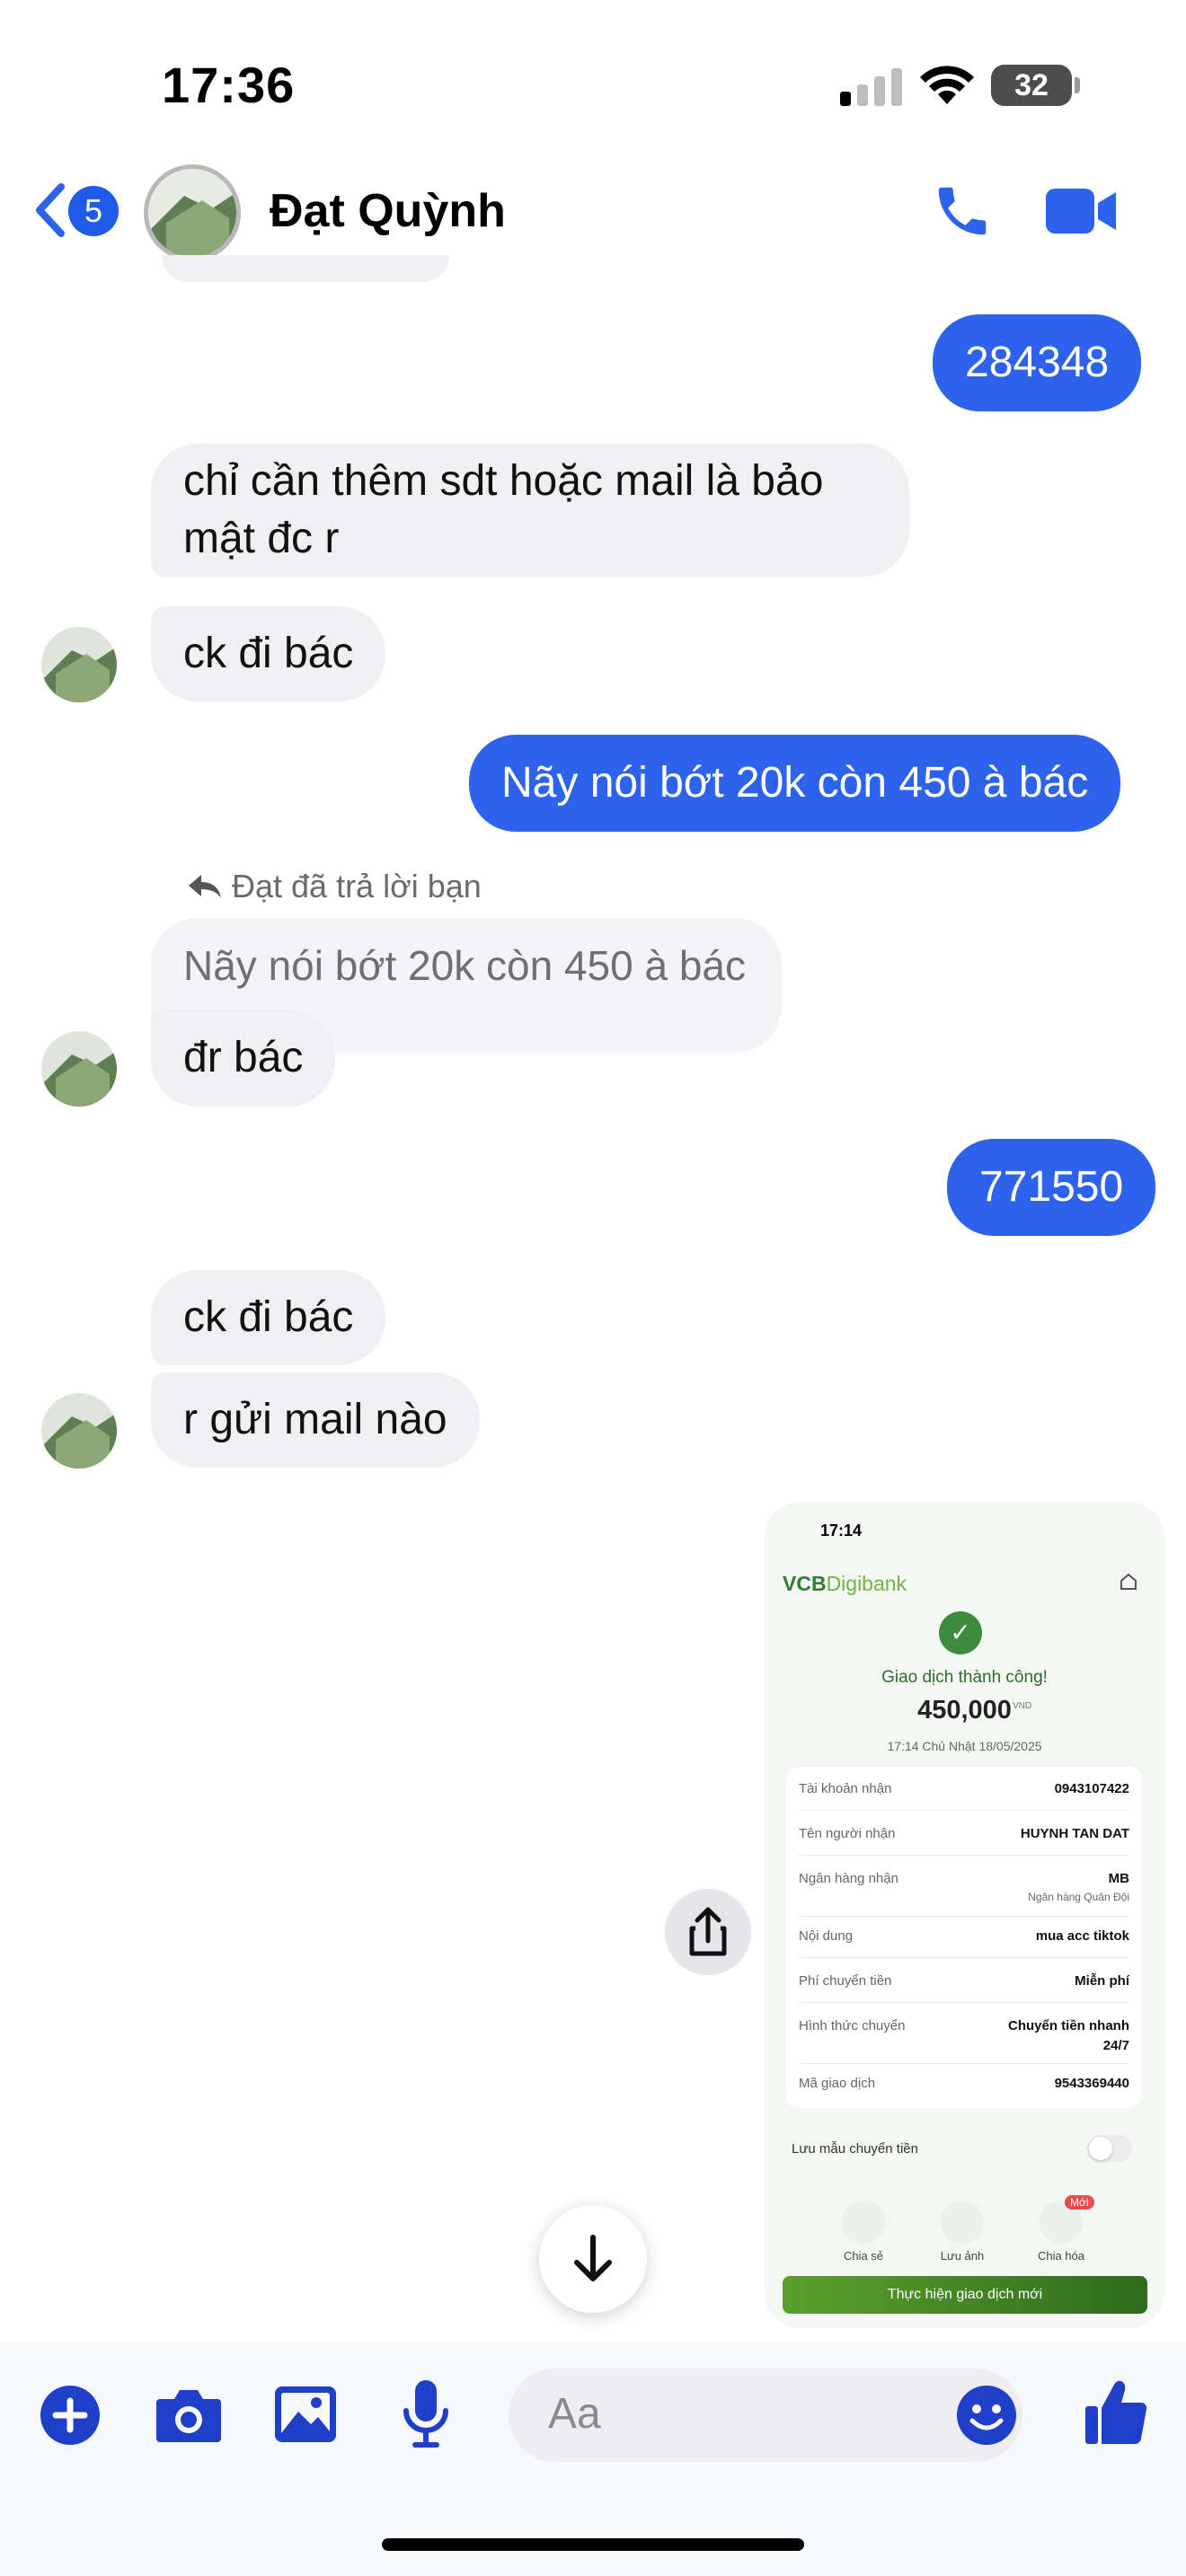 The height and width of the screenshot is (2576, 1186). What do you see at coordinates (1037, 362) in the screenshot?
I see `outgoing-message: 284348` at bounding box center [1037, 362].